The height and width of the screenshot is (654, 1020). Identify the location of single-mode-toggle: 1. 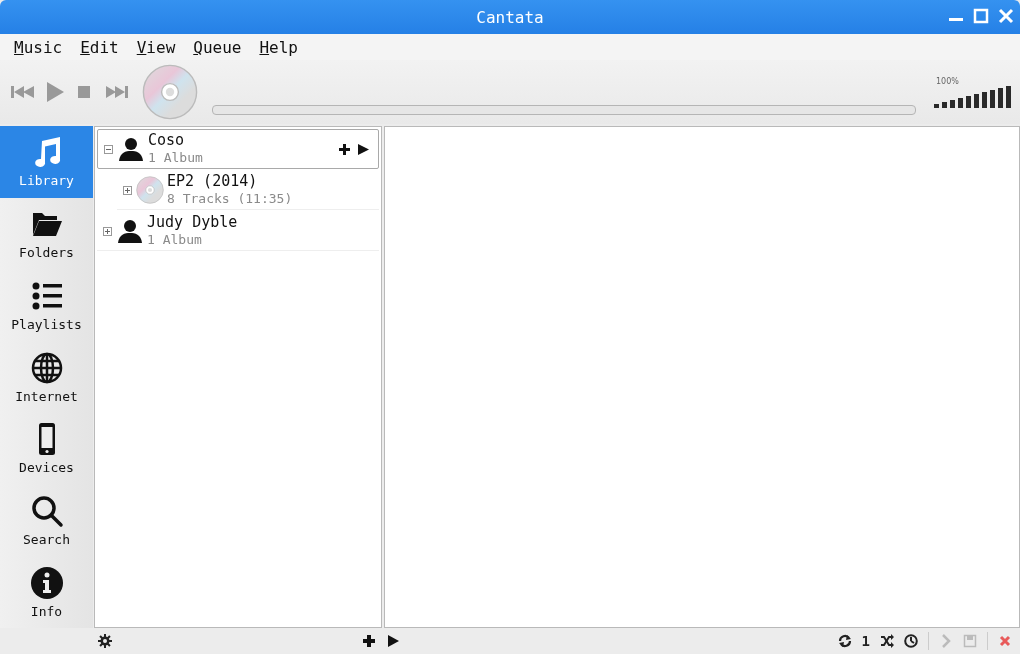
(865, 641).